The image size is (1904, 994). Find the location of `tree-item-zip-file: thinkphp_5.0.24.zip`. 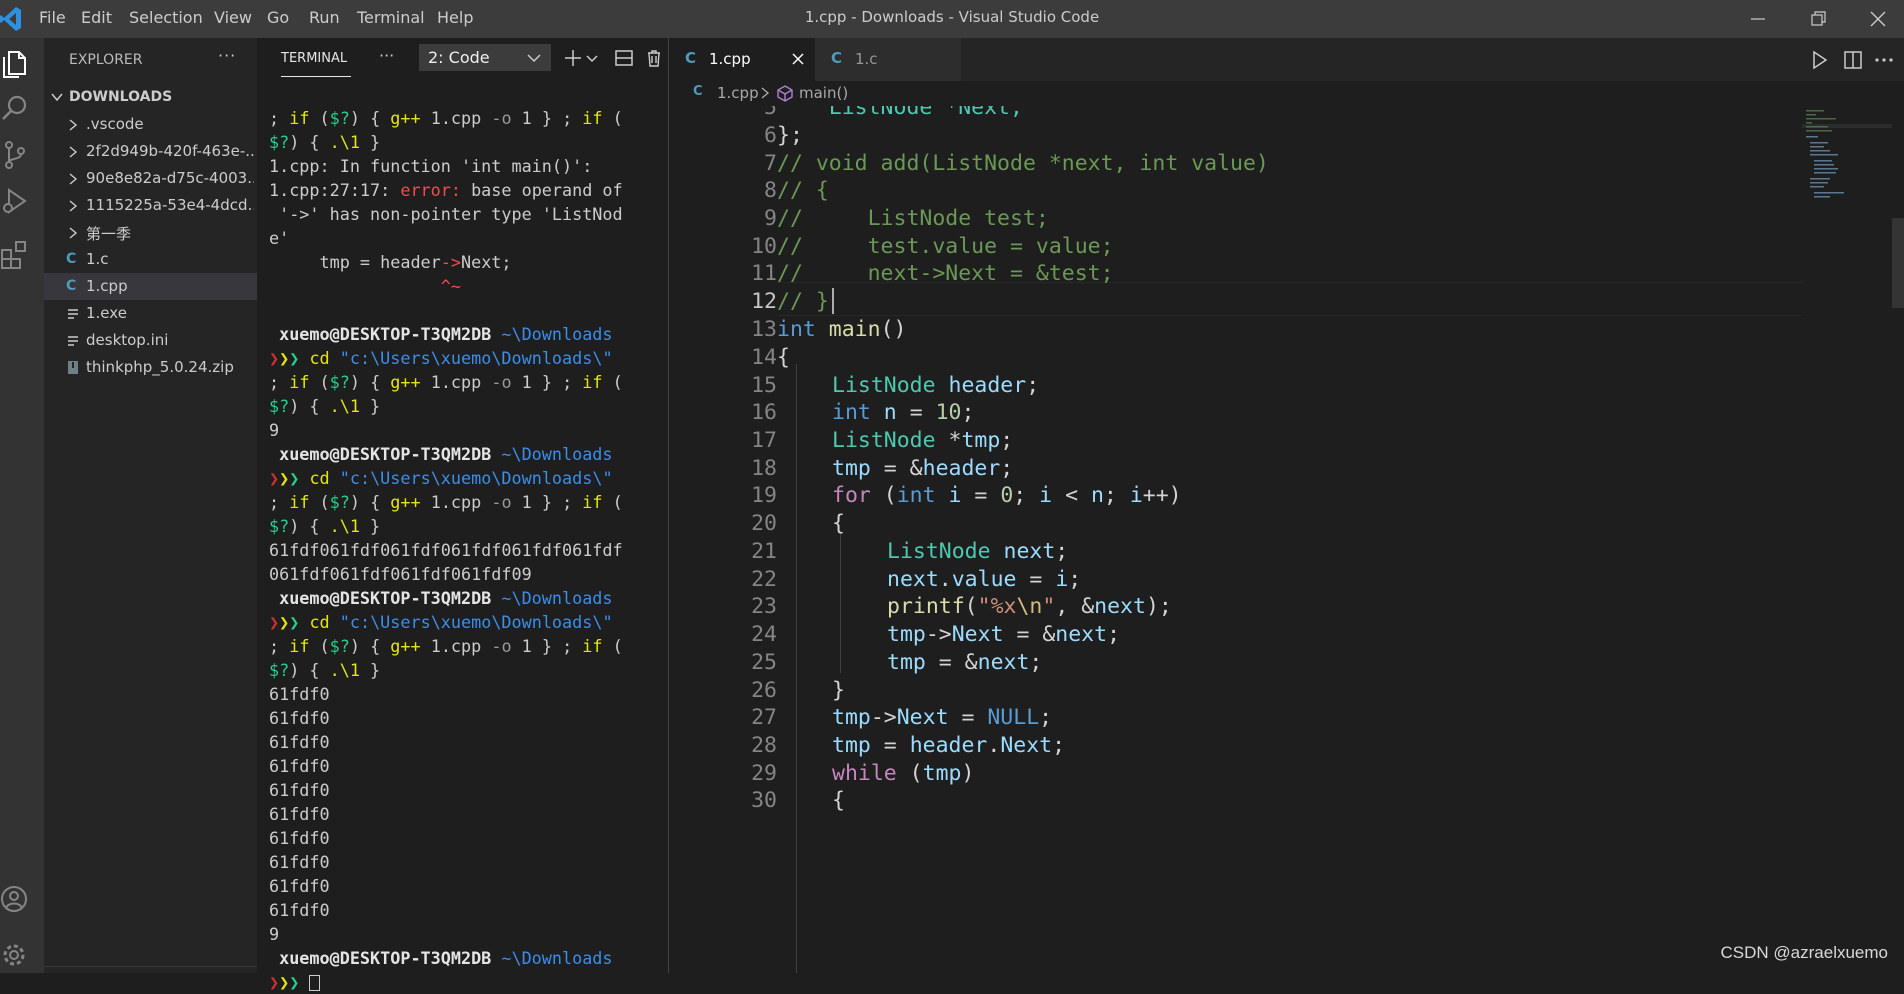

tree-item-zip-file: thinkphp_5.0.24.zip is located at coordinates (150, 367).